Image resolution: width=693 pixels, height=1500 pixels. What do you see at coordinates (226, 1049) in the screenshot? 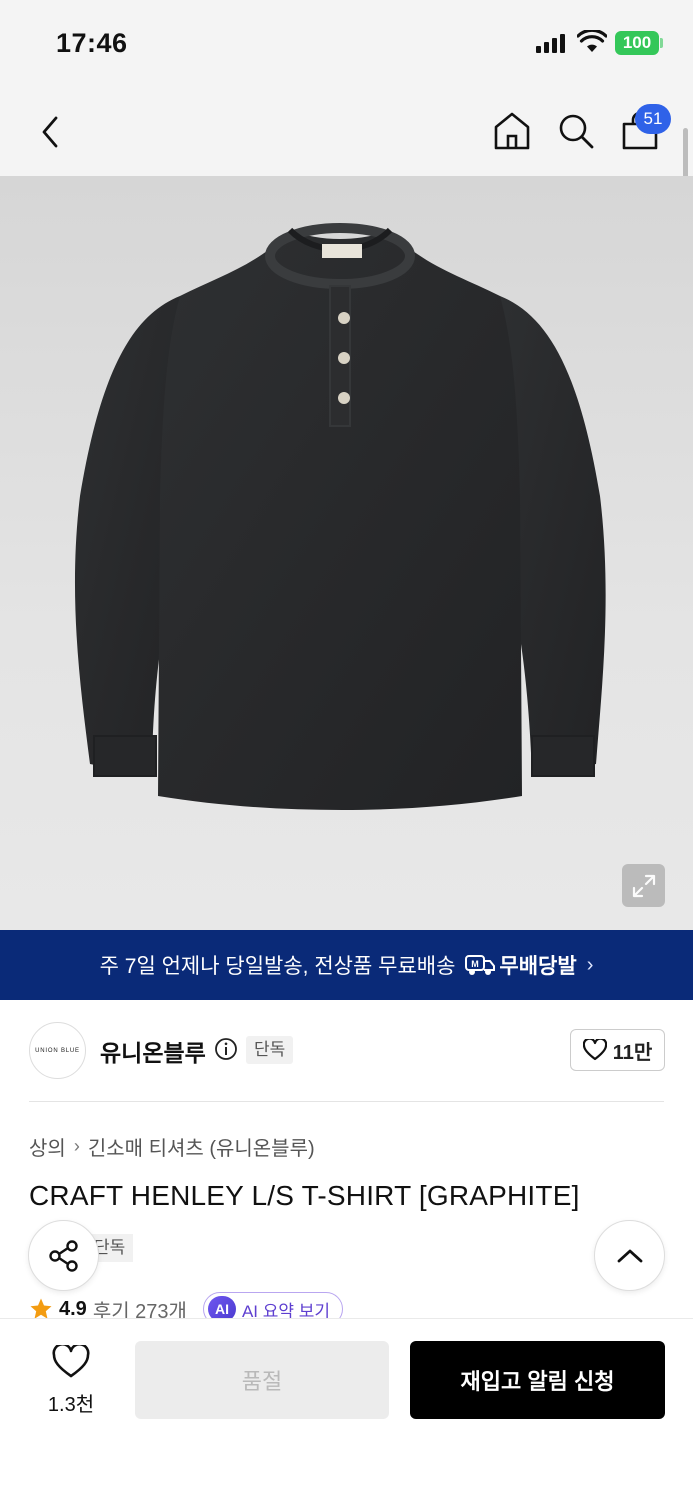
I see `info-icon` at bounding box center [226, 1049].